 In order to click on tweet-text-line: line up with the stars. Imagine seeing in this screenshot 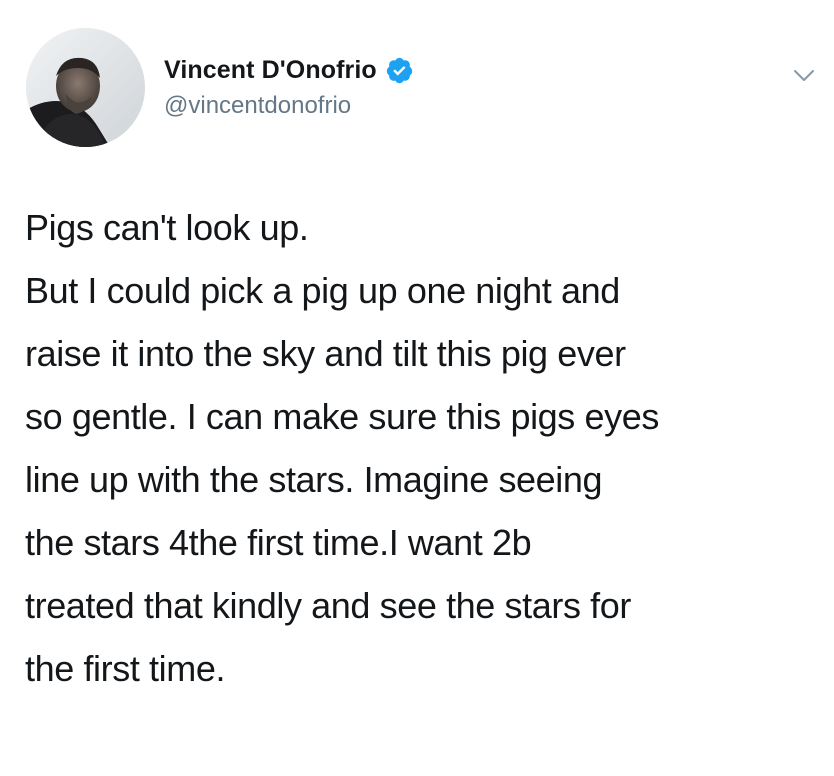, I will do `click(314, 479)`.